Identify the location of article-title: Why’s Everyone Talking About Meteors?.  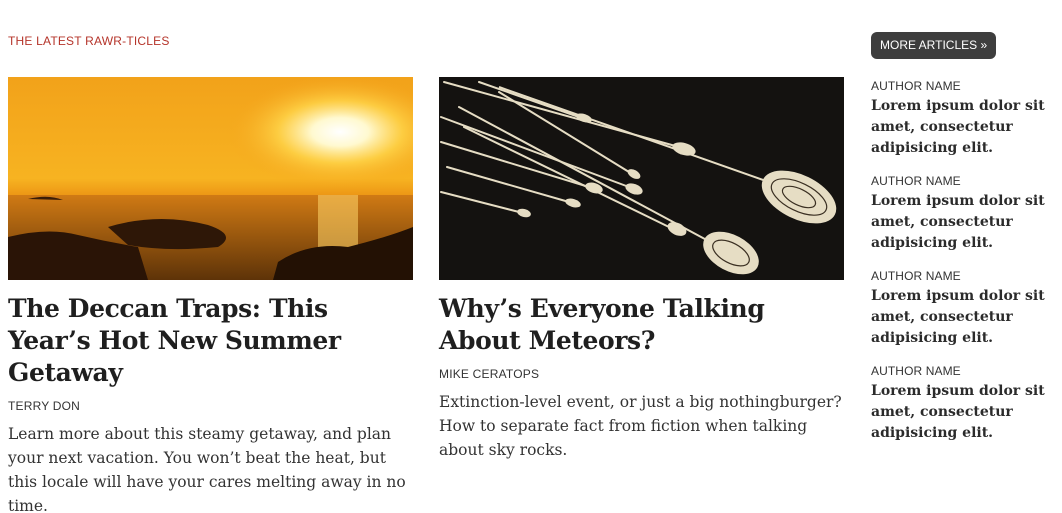
(641, 325).